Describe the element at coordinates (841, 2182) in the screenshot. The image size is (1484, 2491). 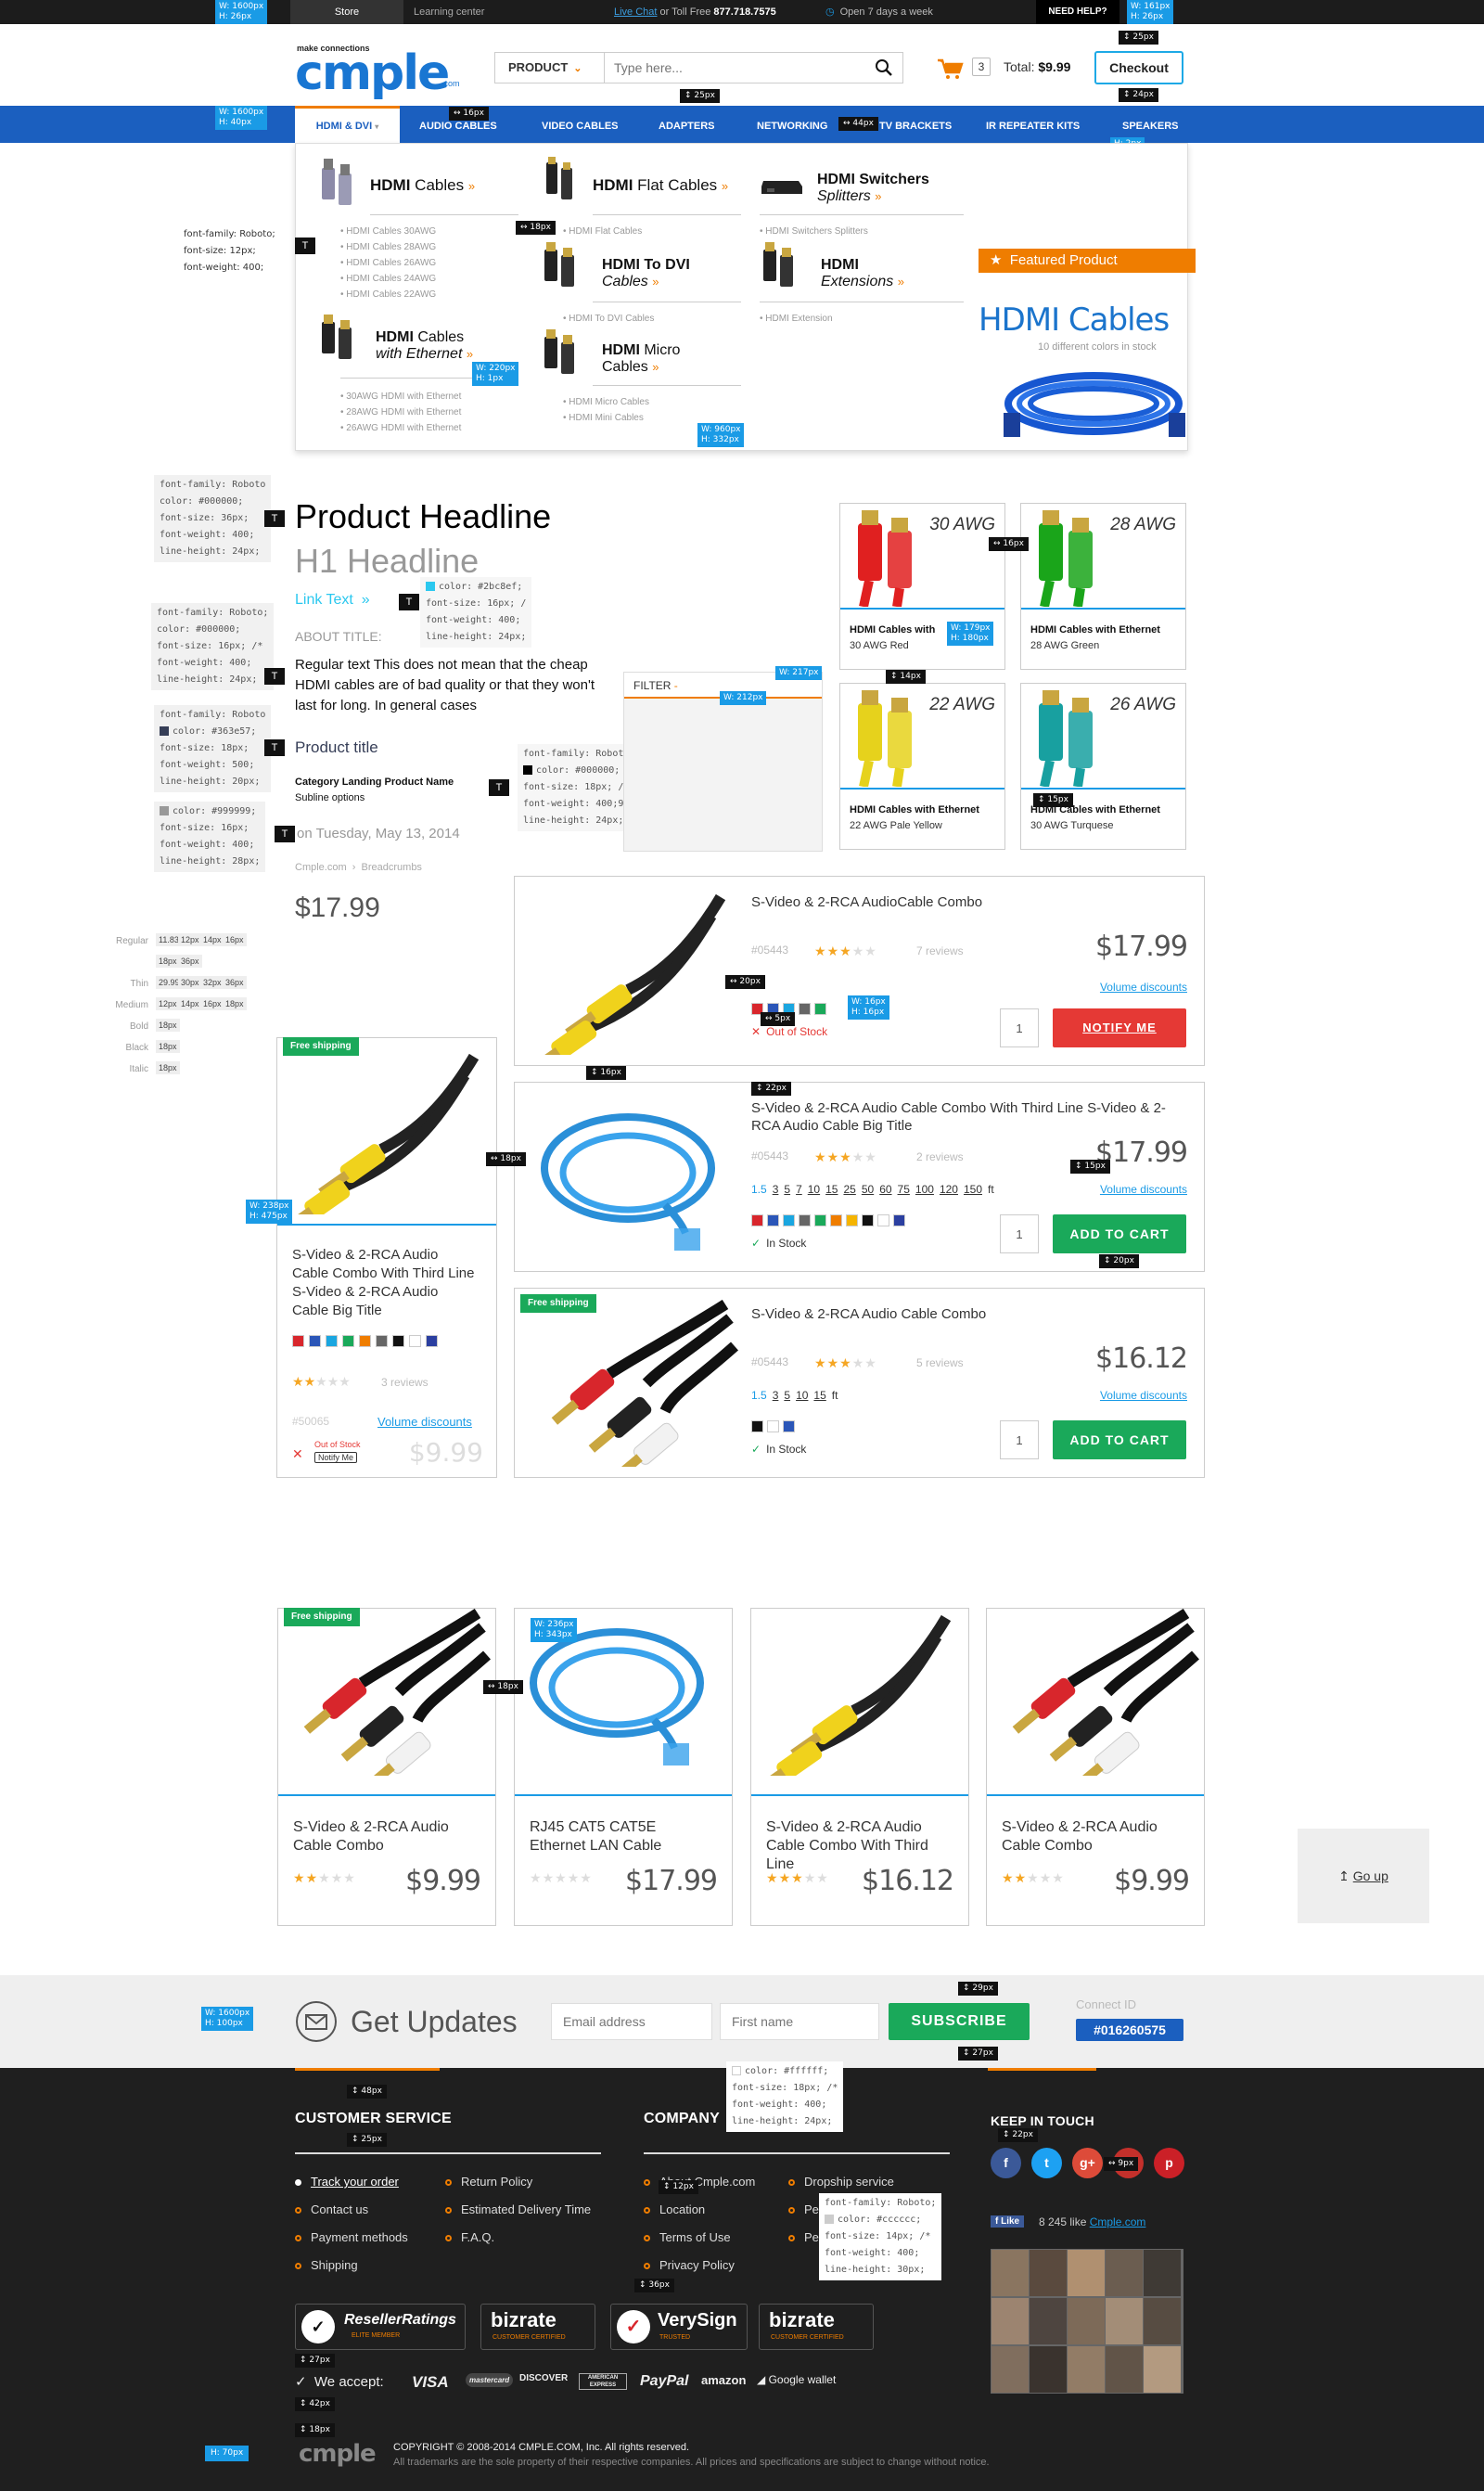
I see `footer-link: Dropship service` at that location.